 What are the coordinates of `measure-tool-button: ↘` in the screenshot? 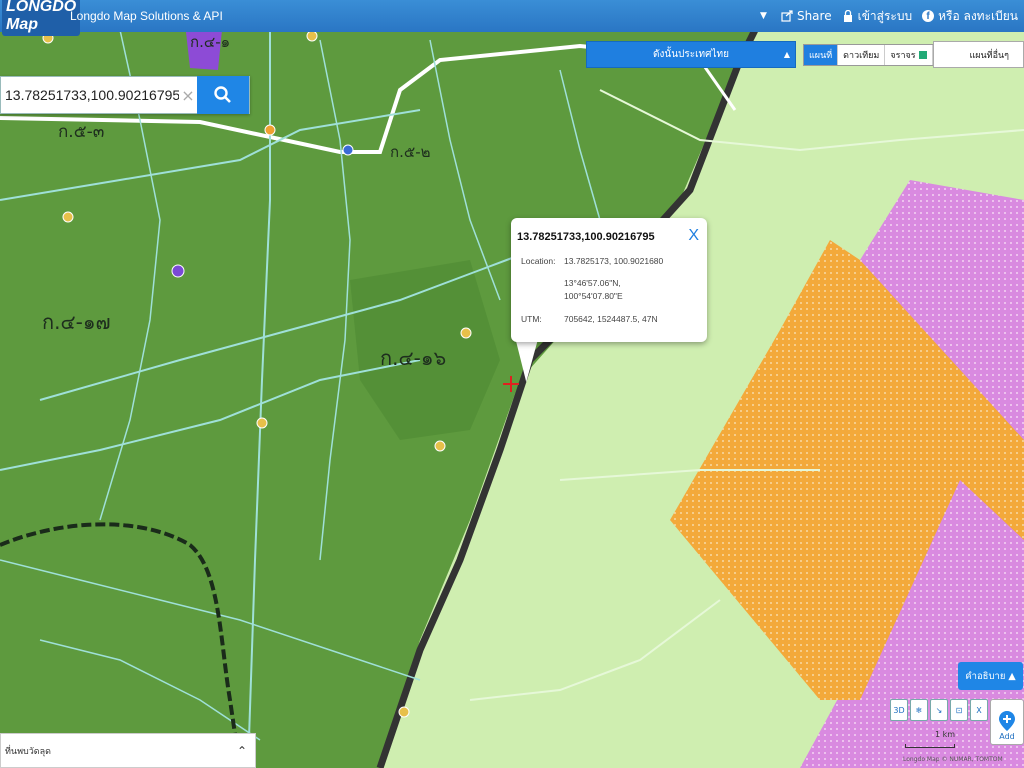 It's located at (939, 710).